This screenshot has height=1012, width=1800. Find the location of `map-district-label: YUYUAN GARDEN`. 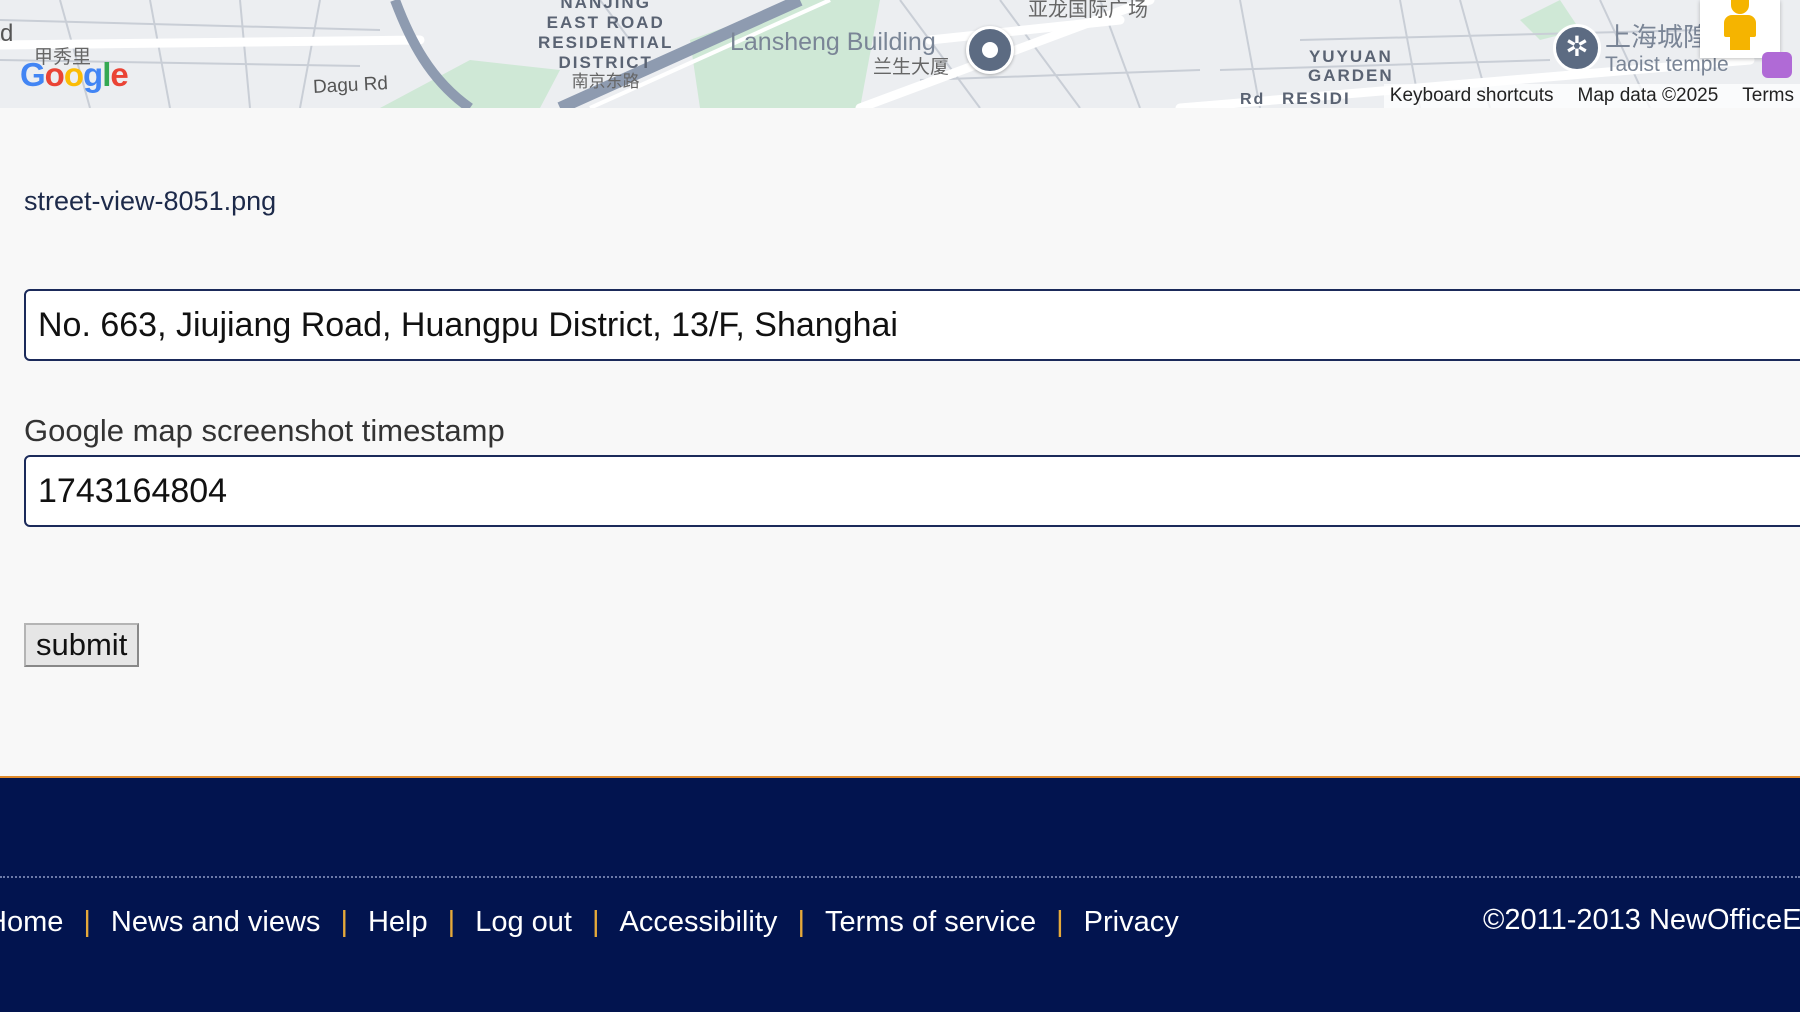

map-district-label: YUYUAN GARDEN is located at coordinates (1351, 66).